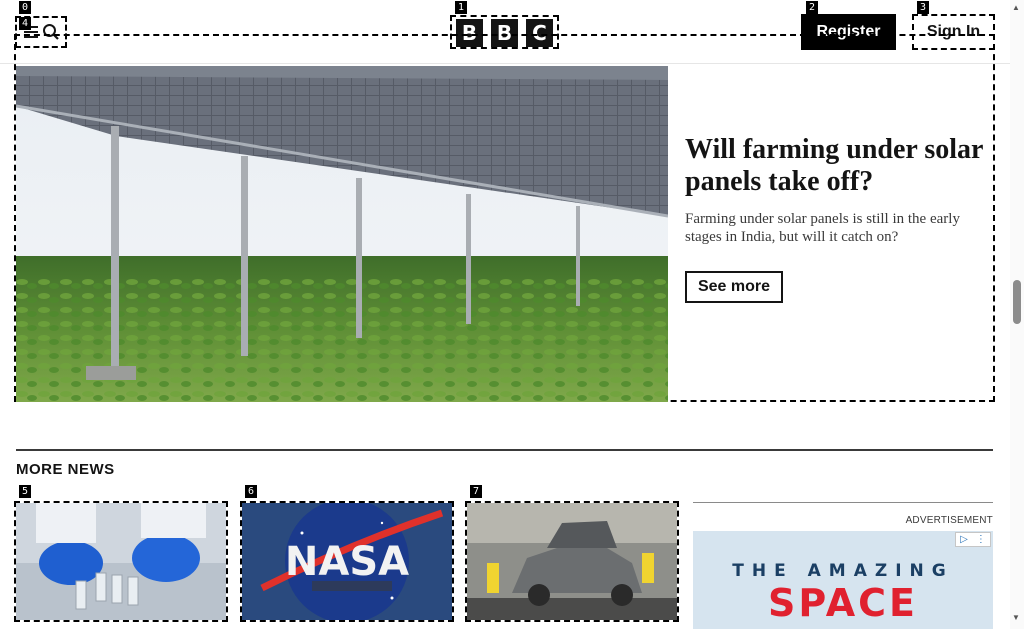 The image size is (1024, 629). What do you see at coordinates (461, 7) in the screenshot?
I see `marker-label: 1` at bounding box center [461, 7].